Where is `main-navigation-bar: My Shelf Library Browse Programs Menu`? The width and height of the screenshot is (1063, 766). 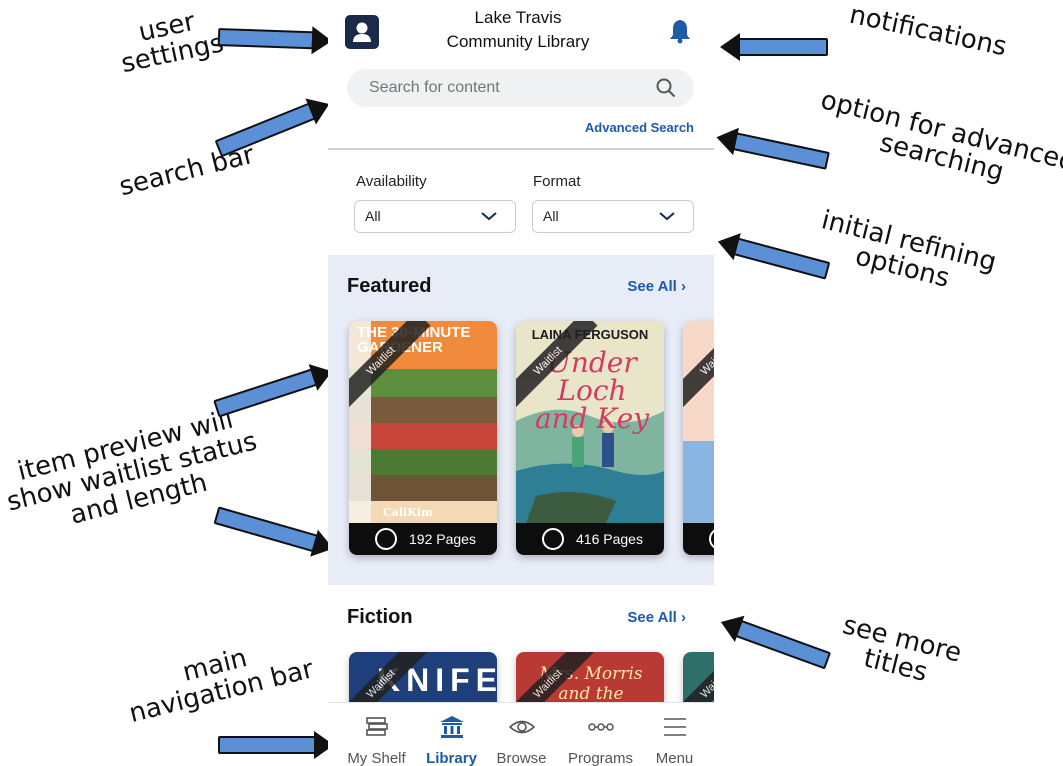
main-navigation-bar: My Shelf Library Browse Programs Menu is located at coordinates (521, 734).